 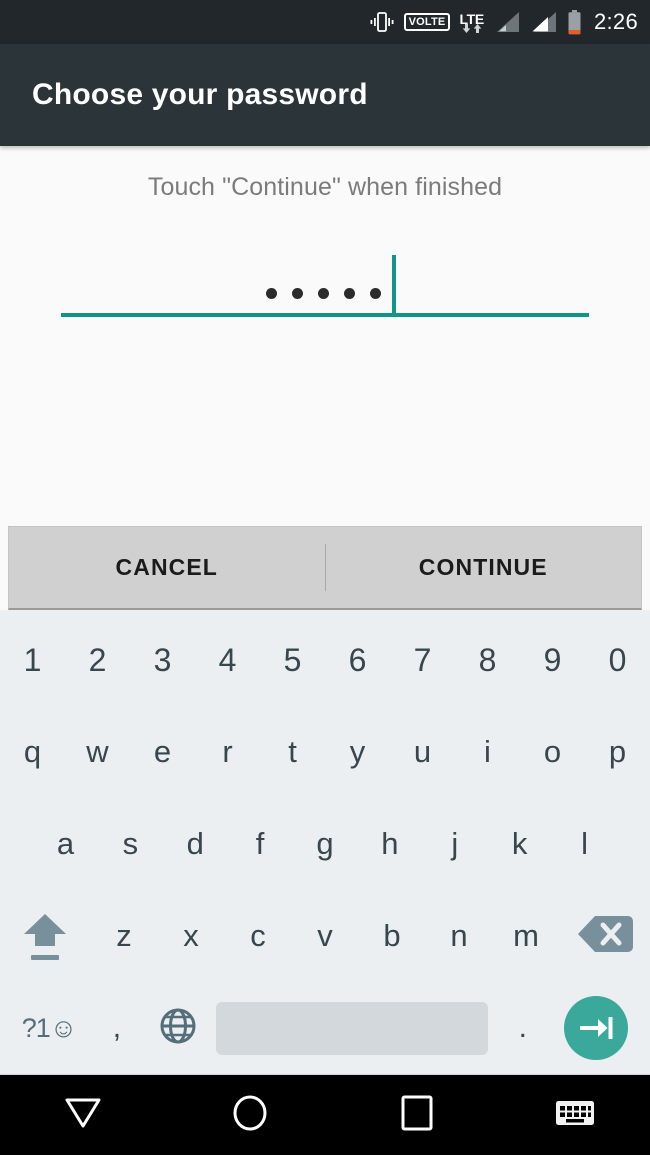 What do you see at coordinates (167, 567) in the screenshot?
I see `cancel-button: CANCEL` at bounding box center [167, 567].